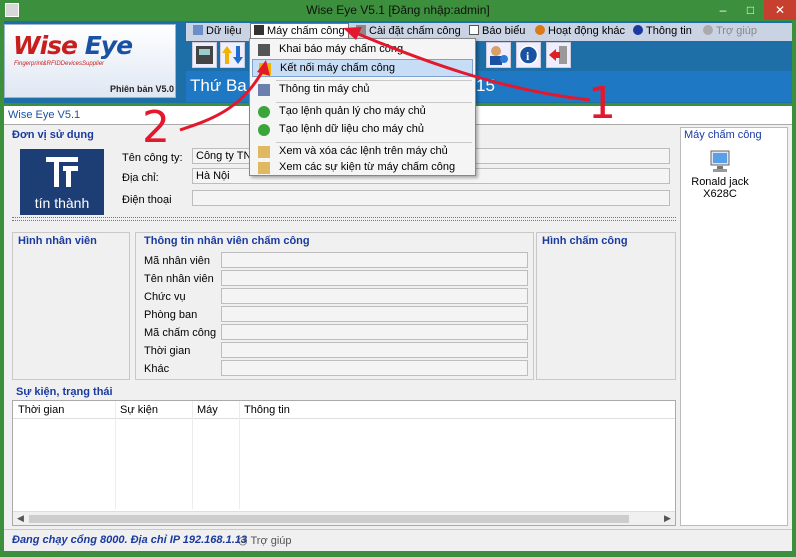 The image size is (796, 557). Describe the element at coordinates (720, 162) in the screenshot. I see `computer-icon` at that location.